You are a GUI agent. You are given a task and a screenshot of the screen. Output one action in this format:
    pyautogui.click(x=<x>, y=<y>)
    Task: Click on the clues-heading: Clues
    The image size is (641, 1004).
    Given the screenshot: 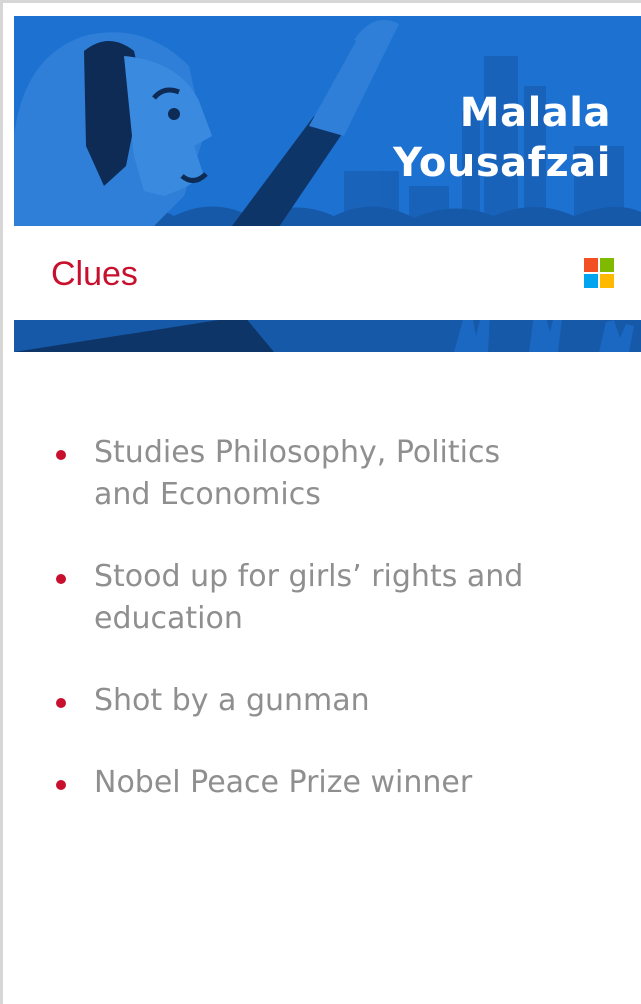 What is the action you would take?
    pyautogui.click(x=94, y=274)
    